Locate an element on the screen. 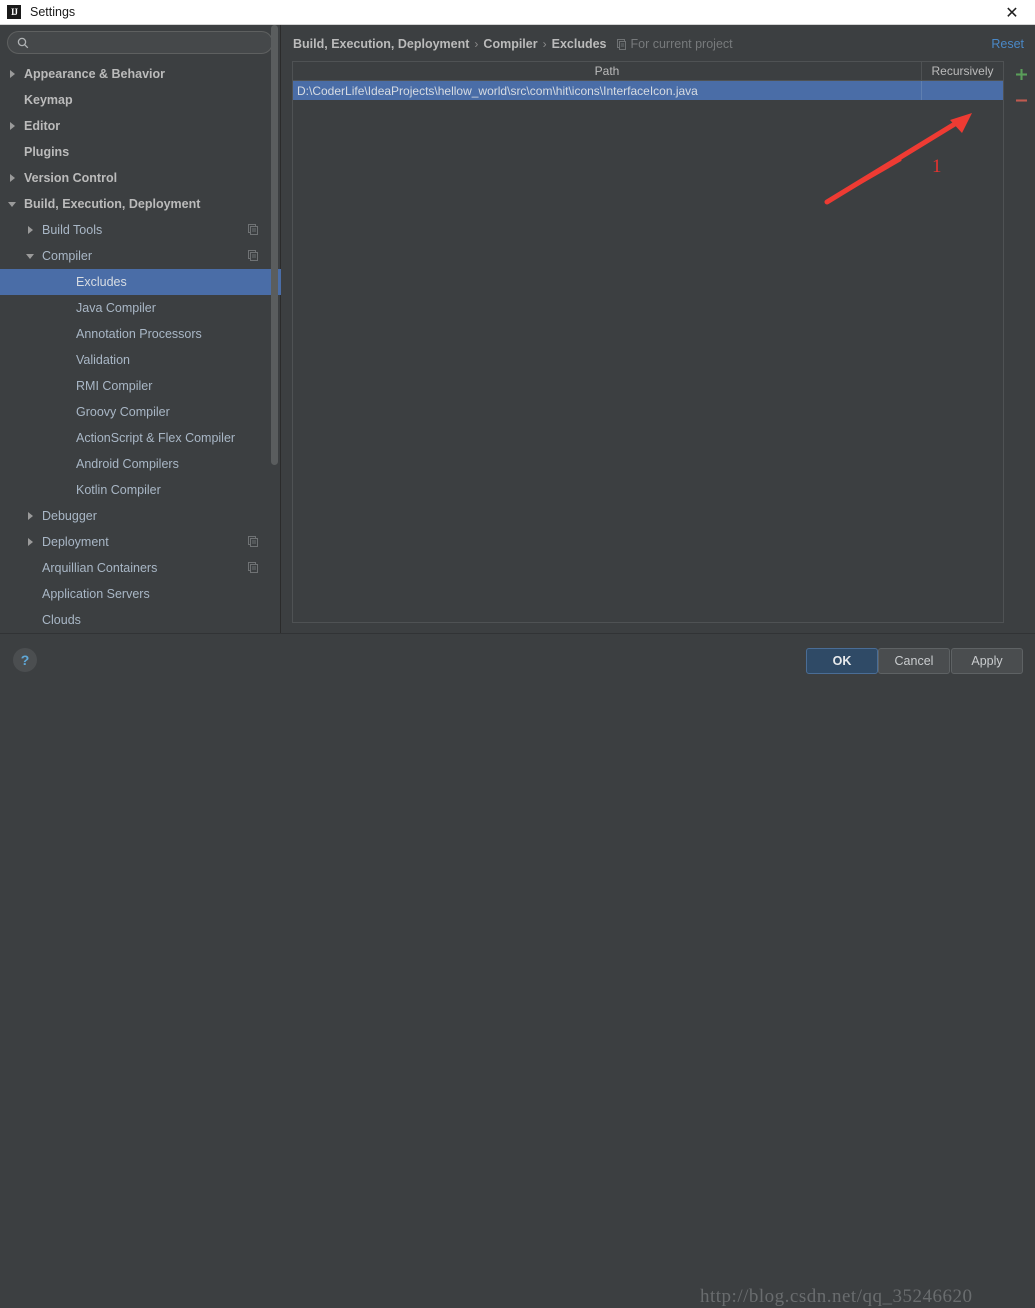 The height and width of the screenshot is (1308, 1035). sidebar-item-debugger: Debugger is located at coordinates (140, 516).